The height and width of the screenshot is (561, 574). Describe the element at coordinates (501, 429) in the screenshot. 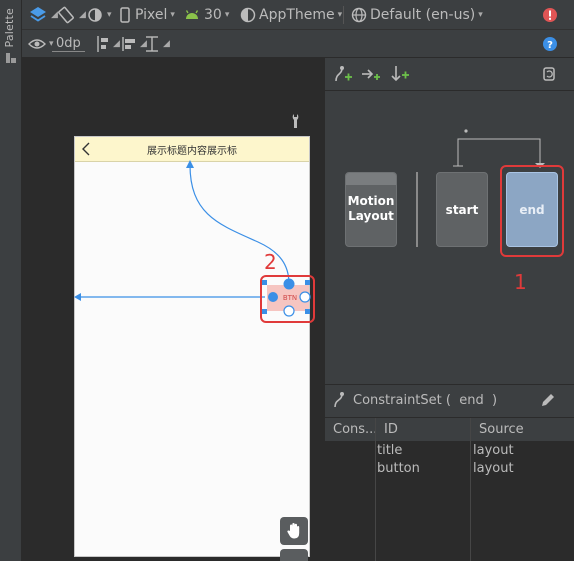

I see `column-header-source: Source` at that location.